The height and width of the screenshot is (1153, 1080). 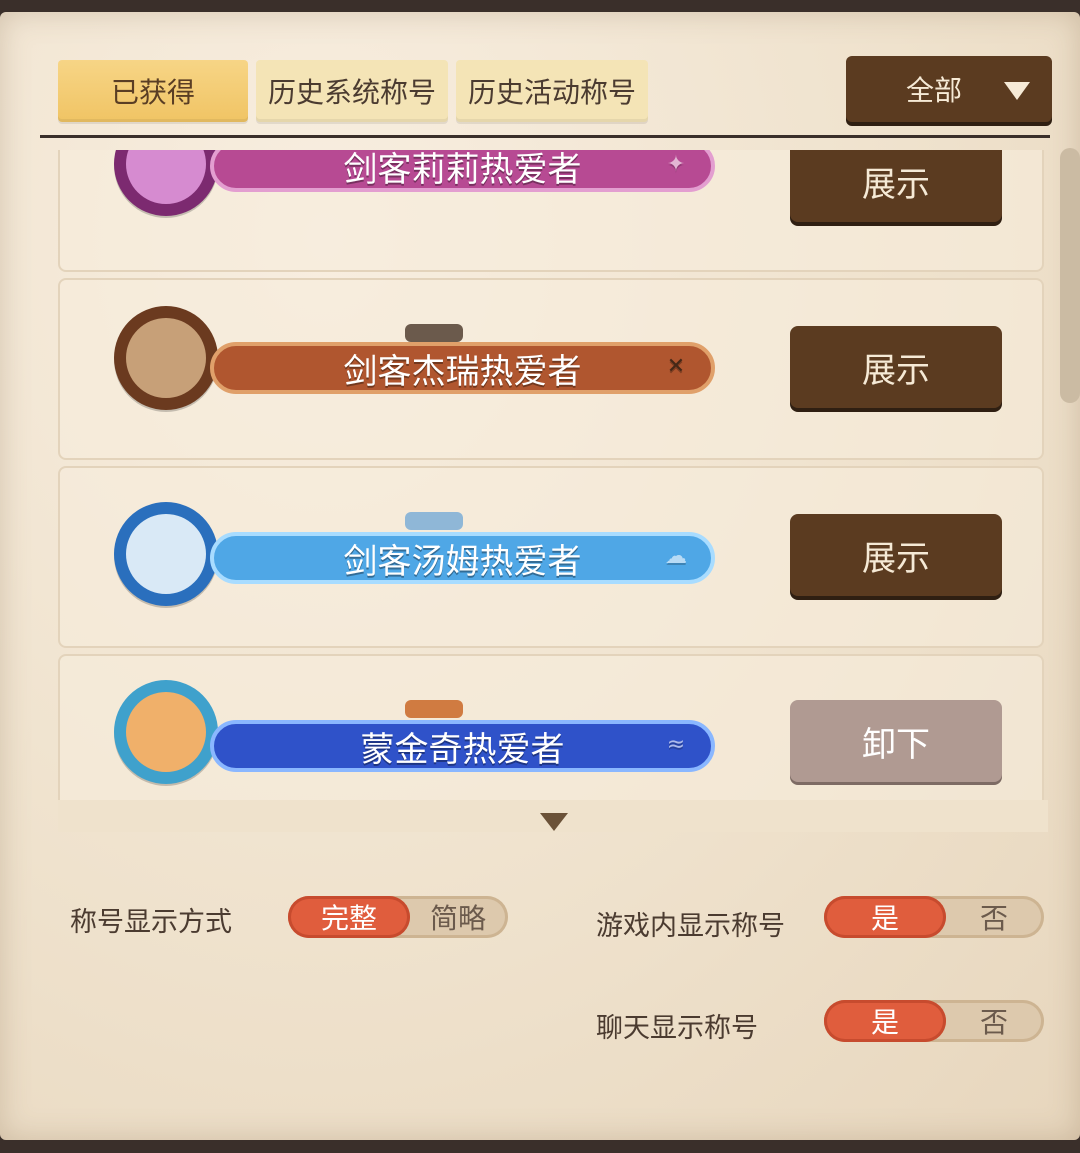 What do you see at coordinates (166, 358) in the screenshot?
I see `sword-jerry-icon` at bounding box center [166, 358].